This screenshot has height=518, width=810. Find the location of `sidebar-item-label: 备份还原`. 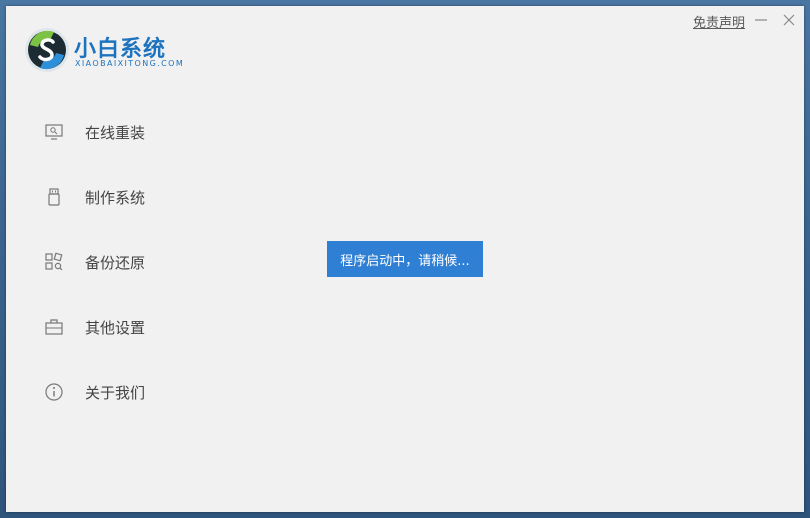

sidebar-item-label: 备份还原 is located at coordinates (115, 263).